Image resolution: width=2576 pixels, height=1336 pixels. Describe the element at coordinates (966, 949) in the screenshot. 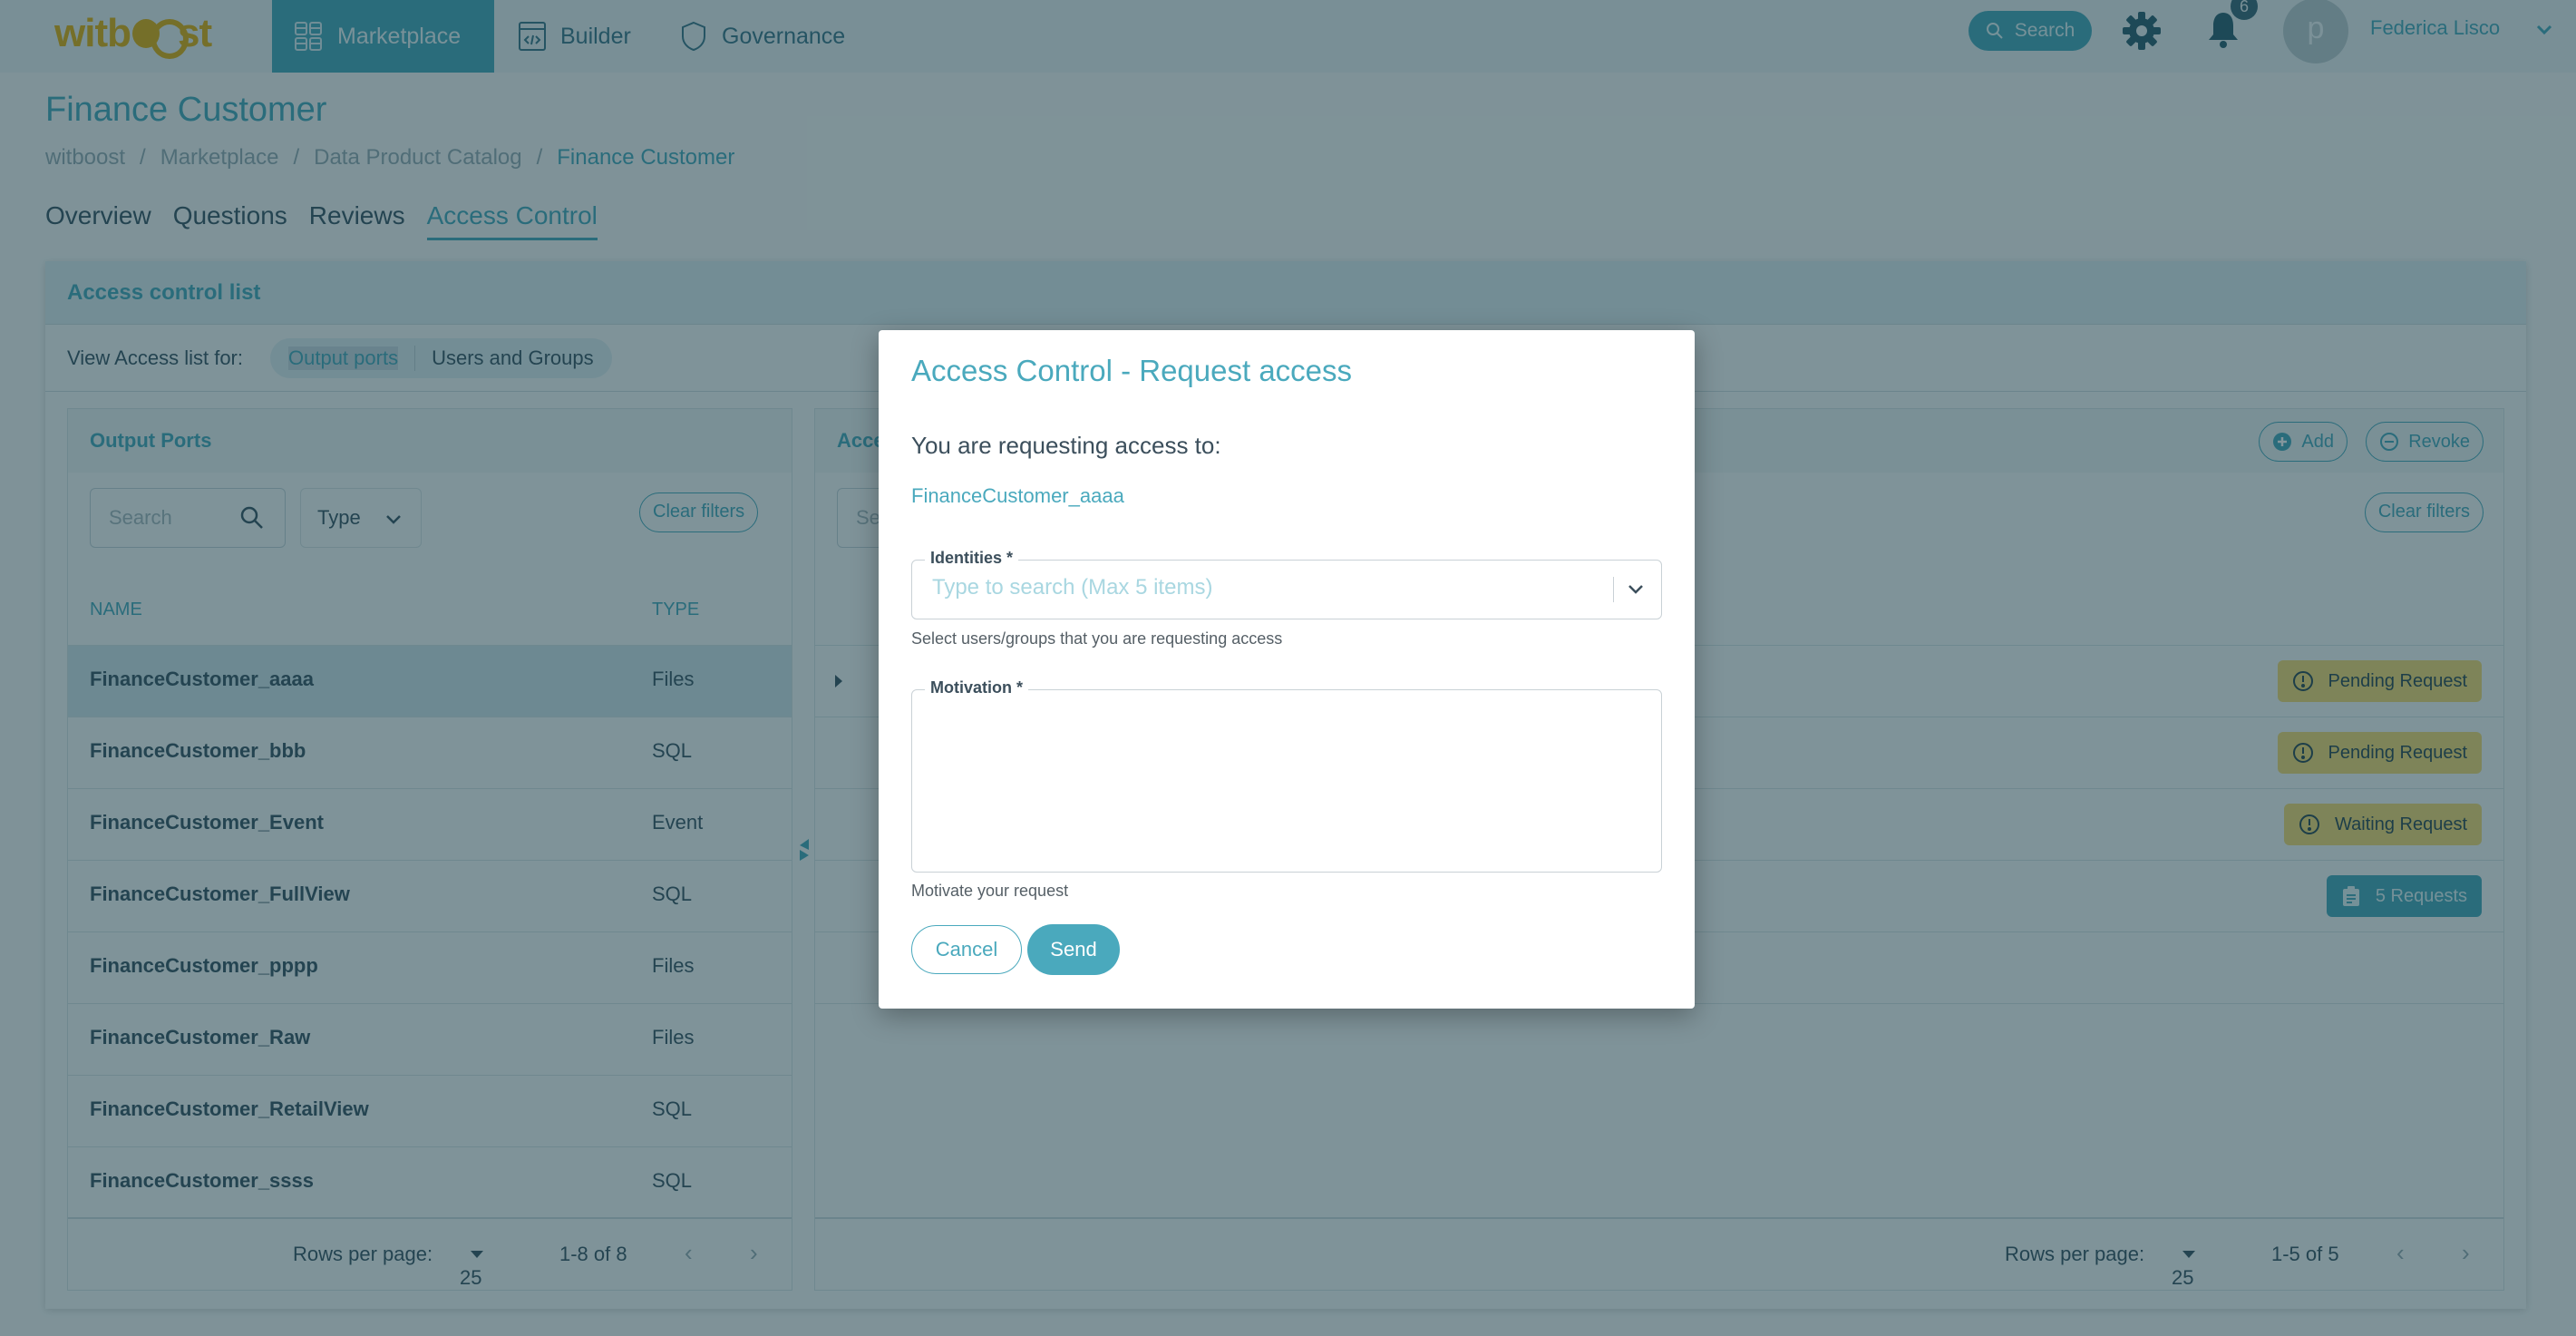

I see `cancel-button: Cancel` at that location.